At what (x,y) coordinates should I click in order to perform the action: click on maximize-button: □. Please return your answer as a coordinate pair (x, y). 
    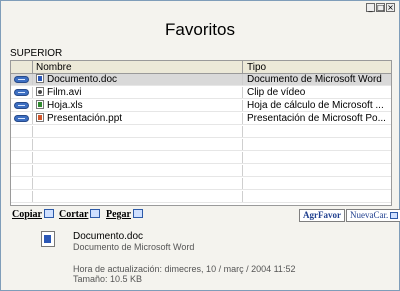
    Looking at the image, I should click on (380, 7).